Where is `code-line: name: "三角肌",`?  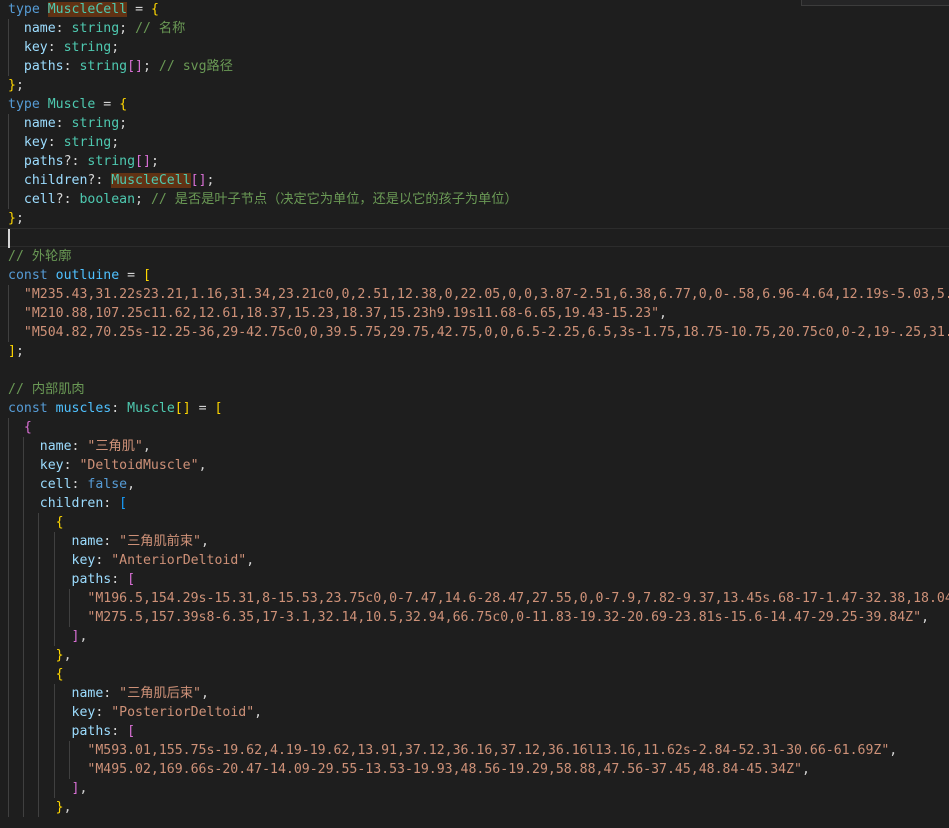
code-line: name: "三角肌", is located at coordinates (474, 446).